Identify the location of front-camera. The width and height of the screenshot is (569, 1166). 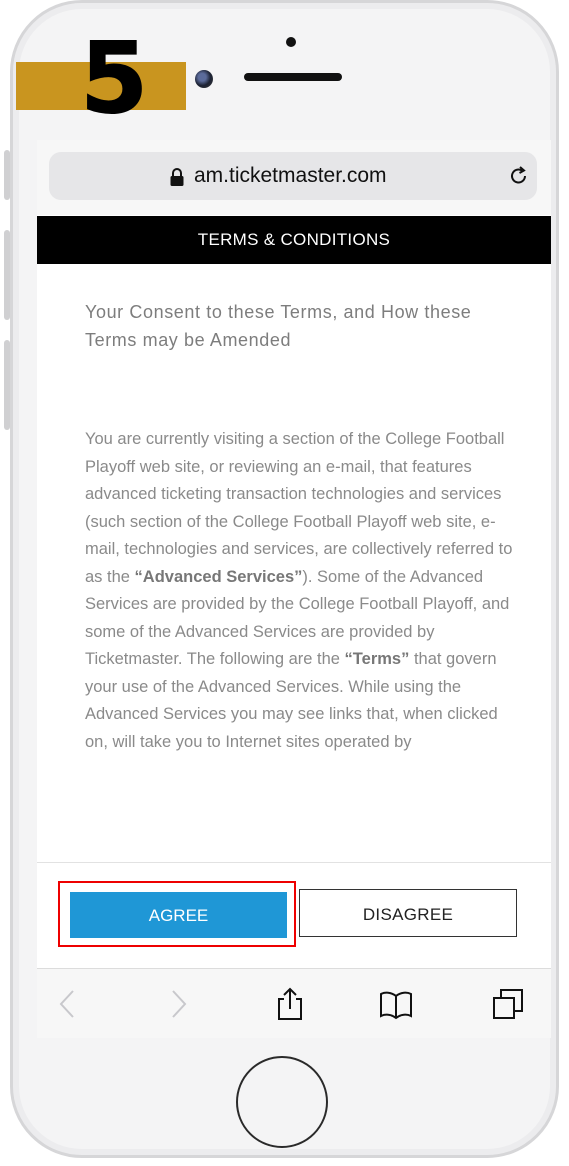
(204, 79).